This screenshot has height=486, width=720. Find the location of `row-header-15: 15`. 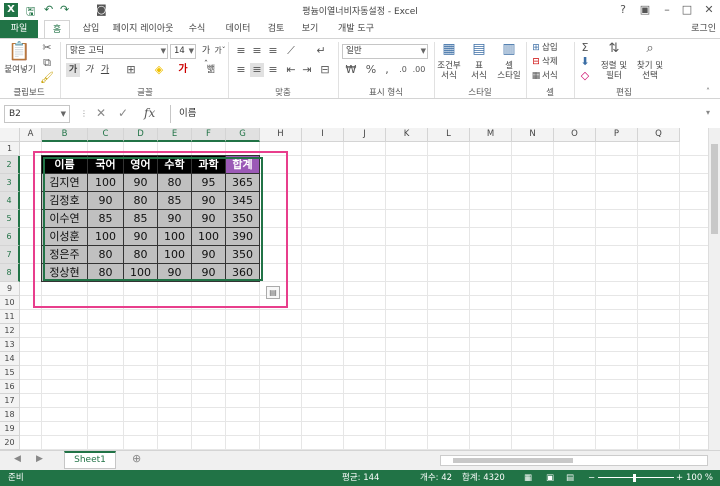

row-header-15: 15 is located at coordinates (10, 373).